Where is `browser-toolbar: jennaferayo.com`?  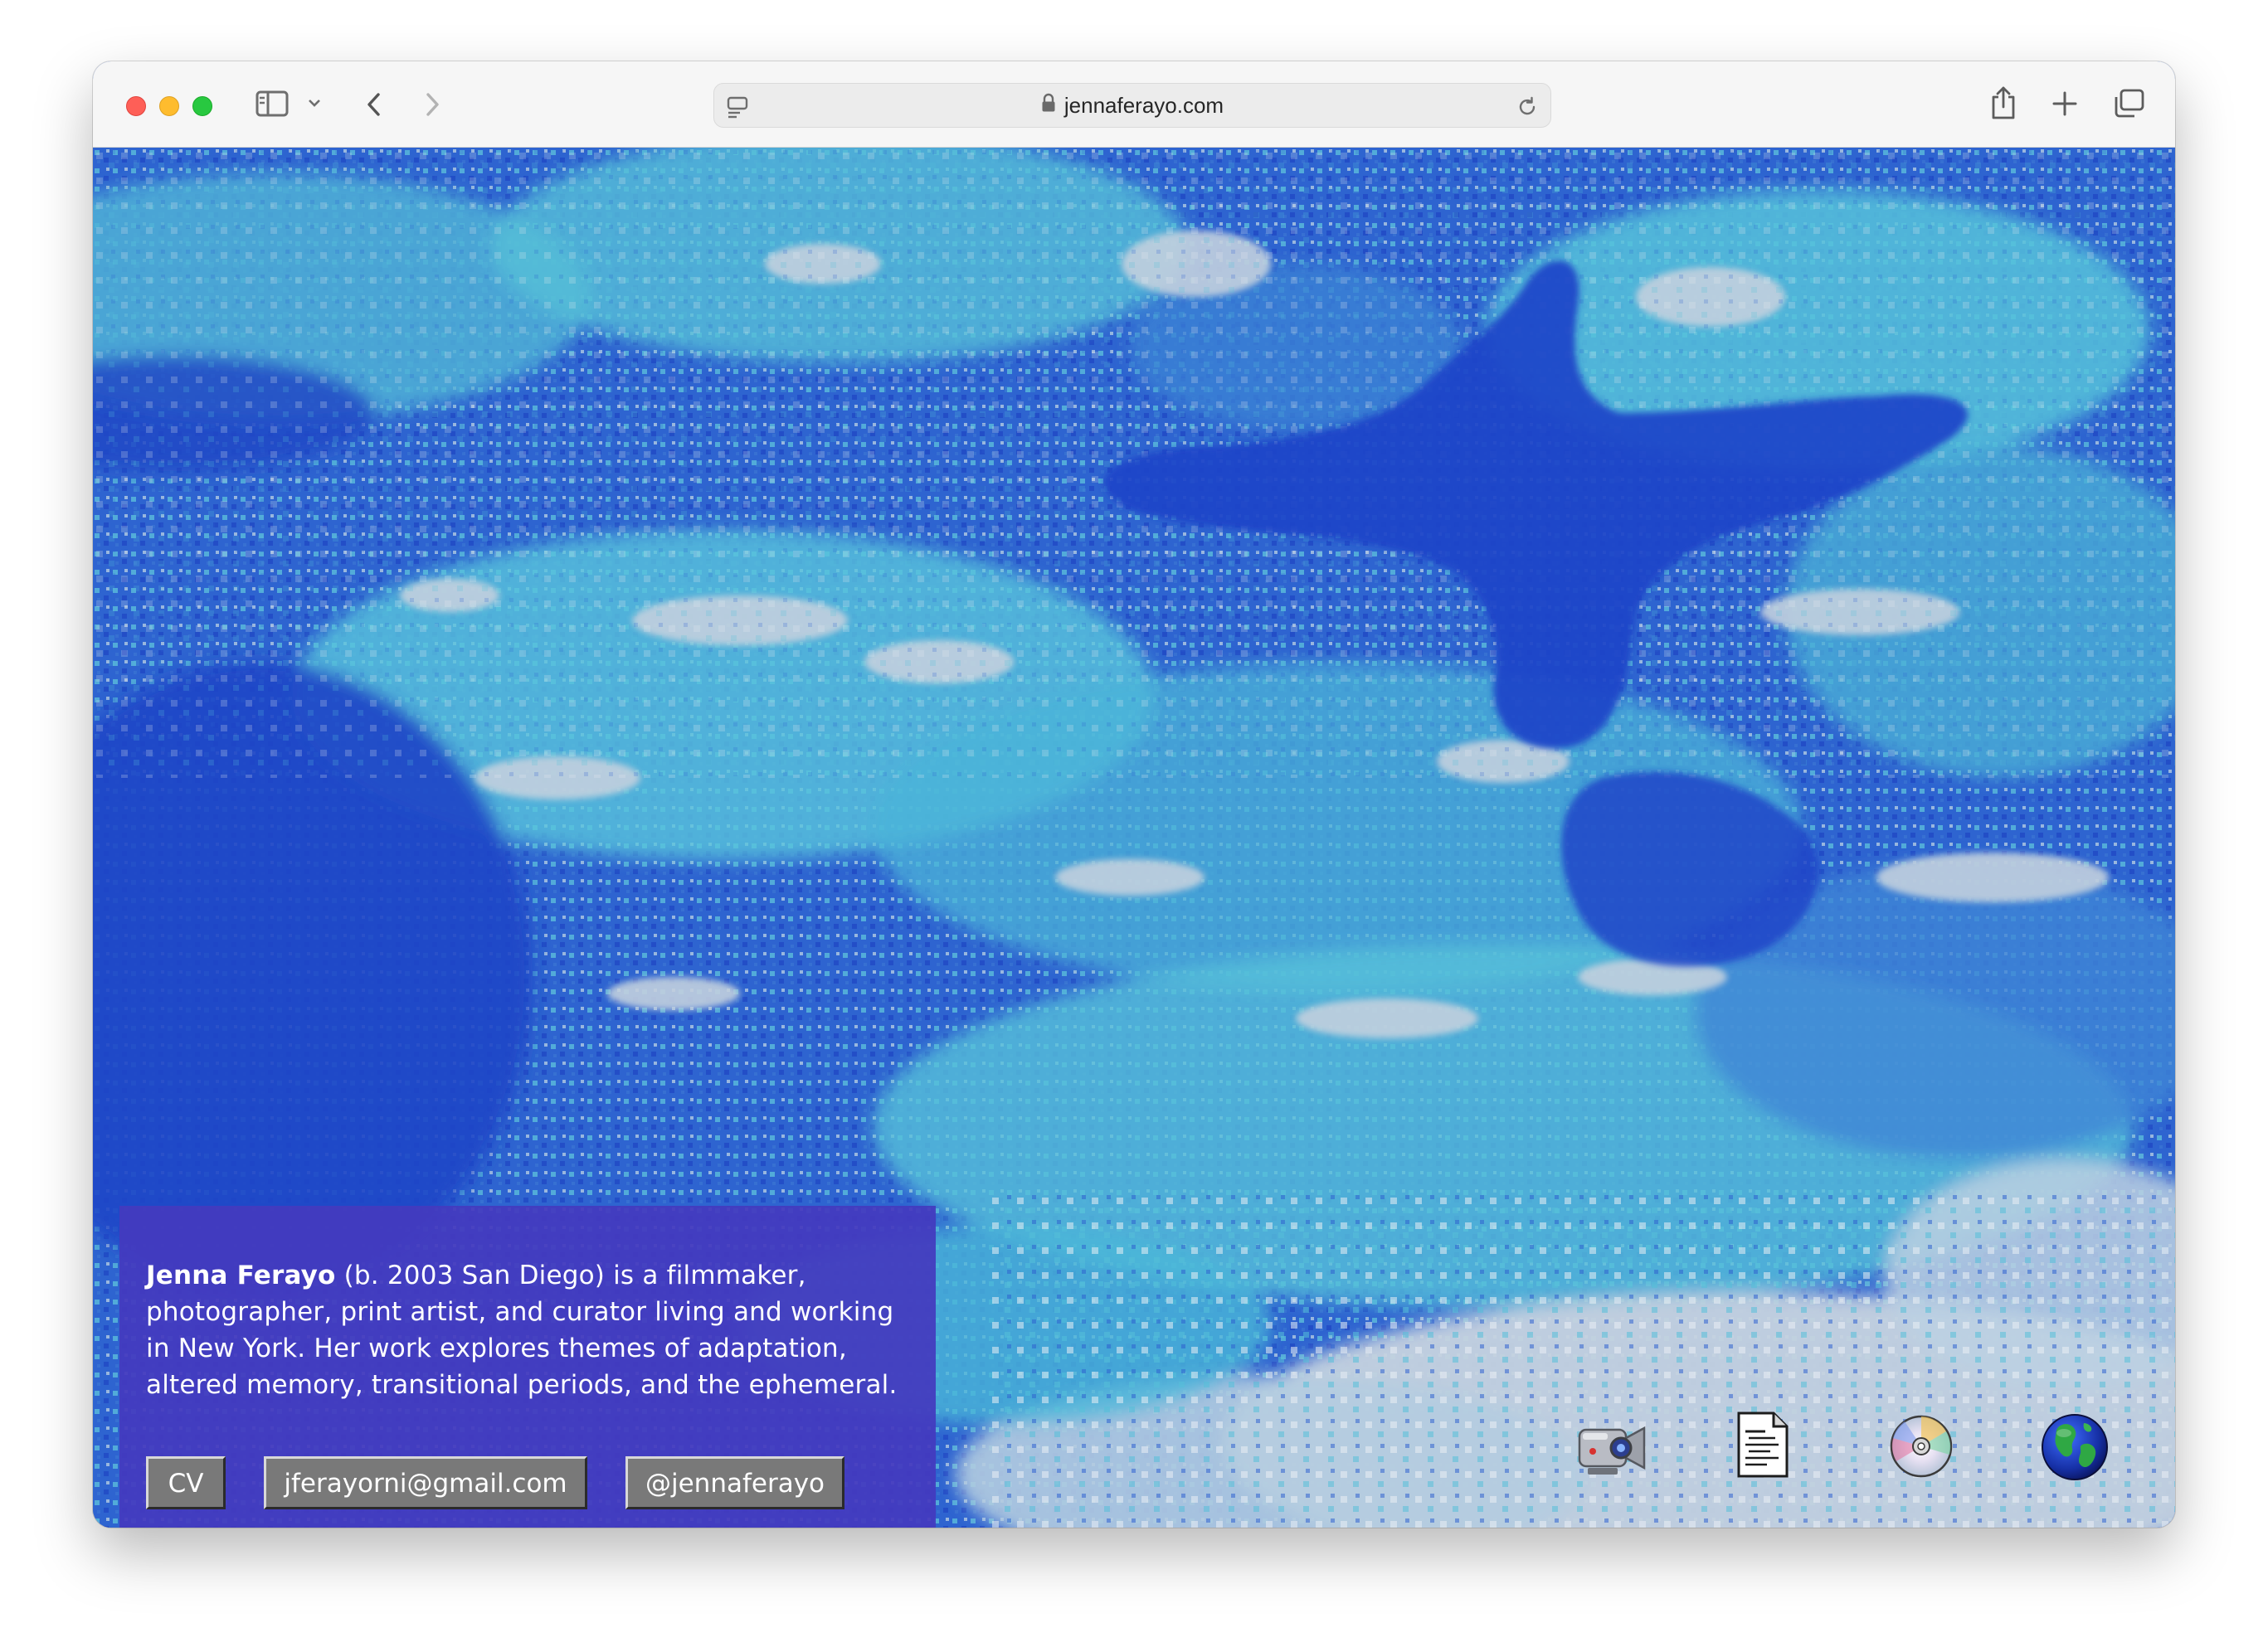 browser-toolbar: jennaferayo.com is located at coordinates (1134, 104).